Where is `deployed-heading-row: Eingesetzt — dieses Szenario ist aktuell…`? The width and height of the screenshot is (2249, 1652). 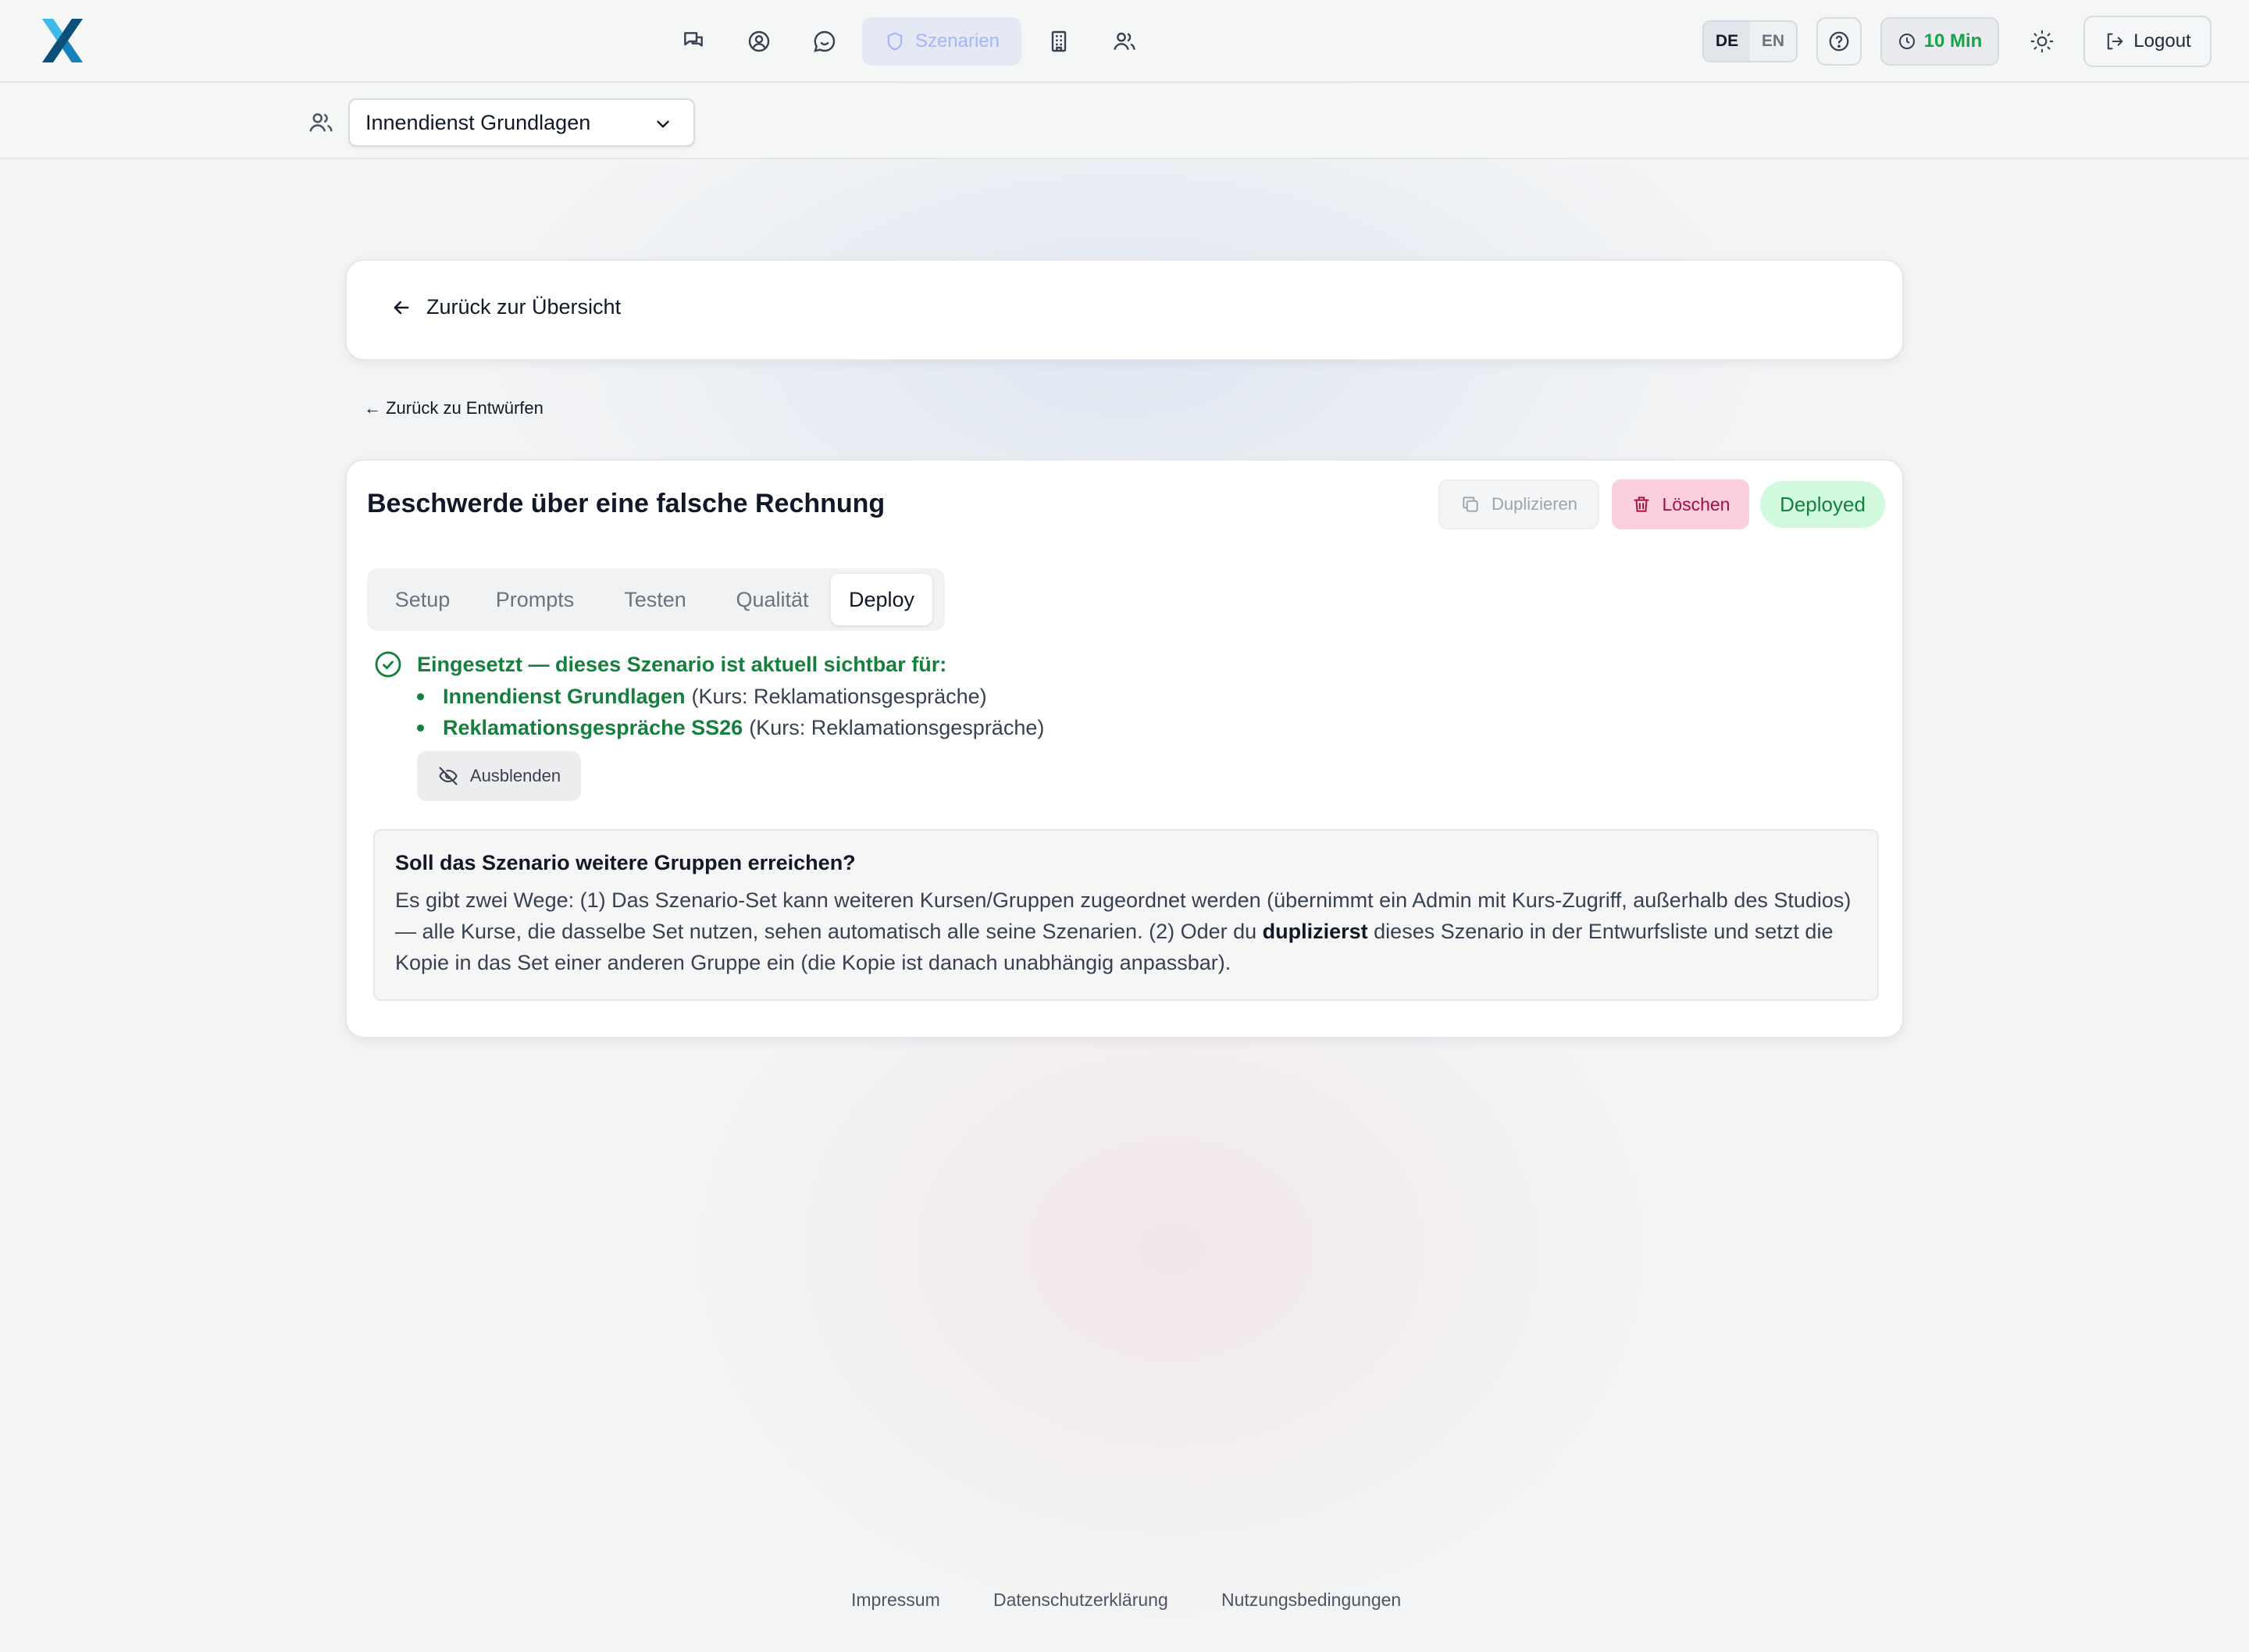
deployed-heading-row: Eingesetzt — dieses Szenario ist aktuell… is located at coordinates (1115, 665).